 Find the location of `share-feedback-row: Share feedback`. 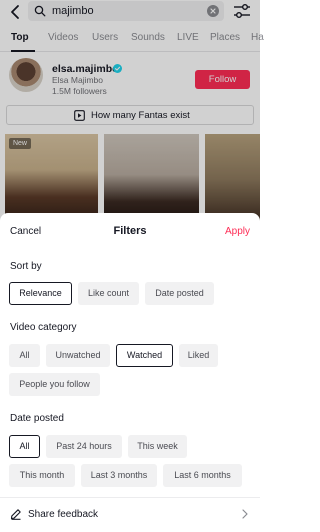

share-feedback-row: Share feedback is located at coordinates (130, 515).